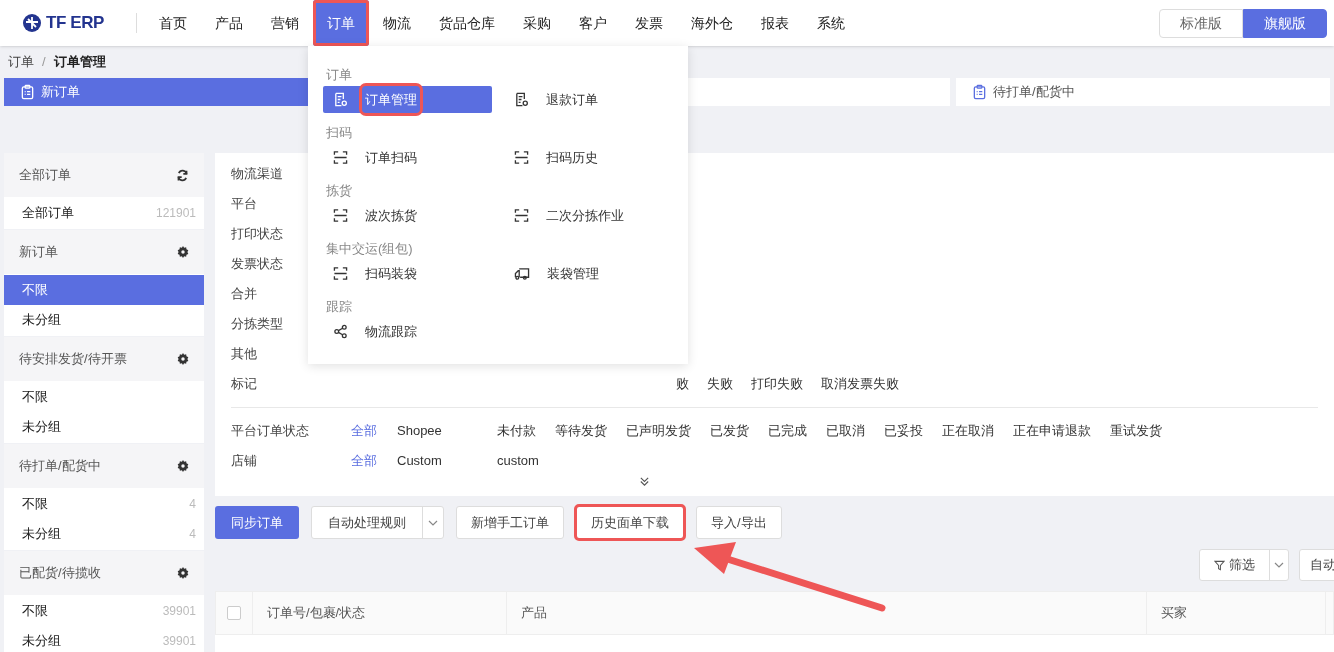  What do you see at coordinates (467, 23) in the screenshot?
I see `nav-tab: 货品仓库` at bounding box center [467, 23].